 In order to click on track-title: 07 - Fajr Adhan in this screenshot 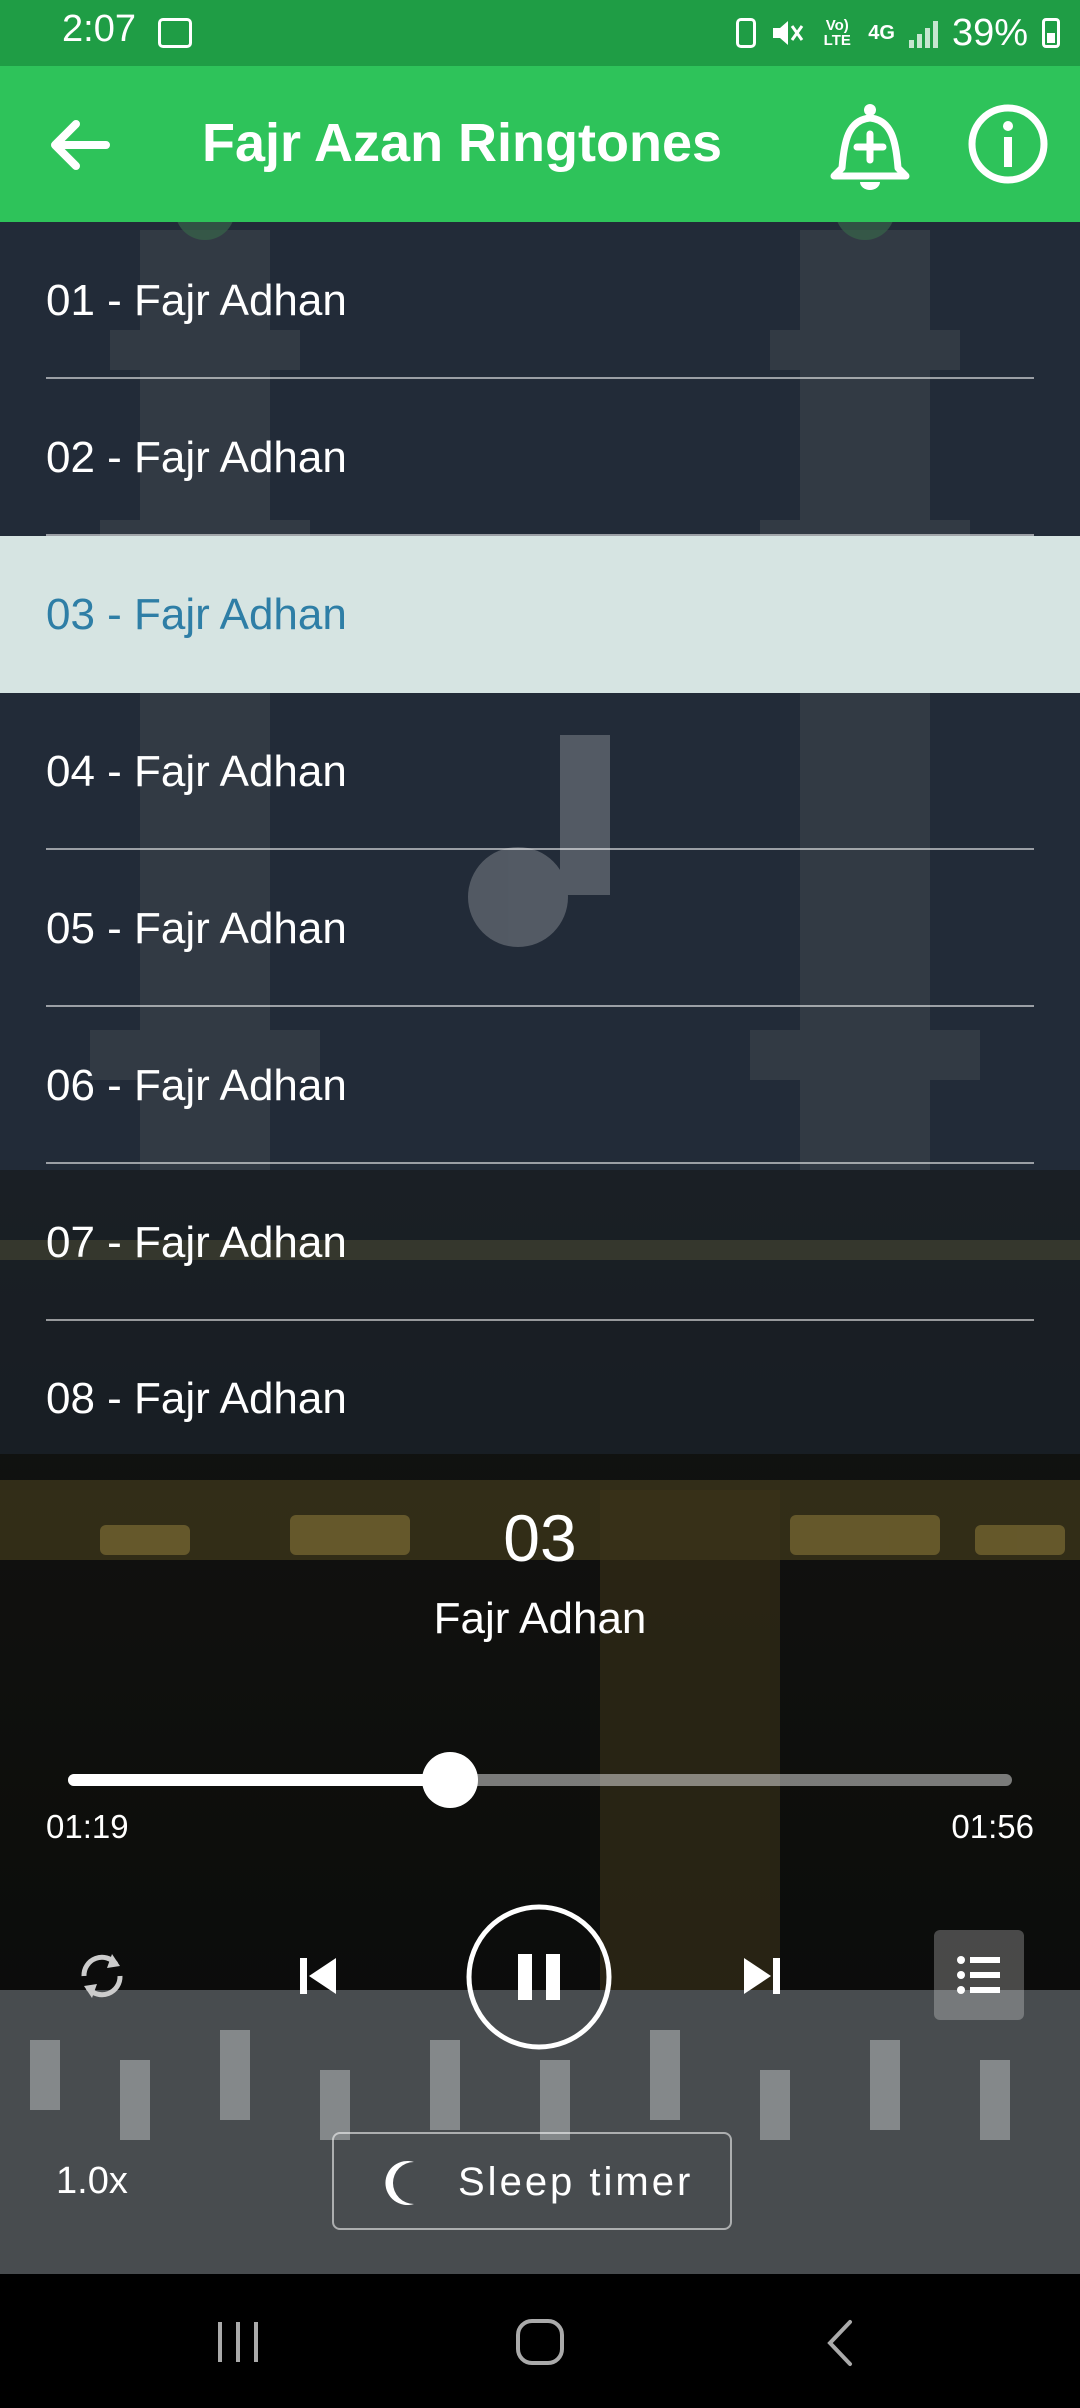, I will do `click(196, 1242)`.